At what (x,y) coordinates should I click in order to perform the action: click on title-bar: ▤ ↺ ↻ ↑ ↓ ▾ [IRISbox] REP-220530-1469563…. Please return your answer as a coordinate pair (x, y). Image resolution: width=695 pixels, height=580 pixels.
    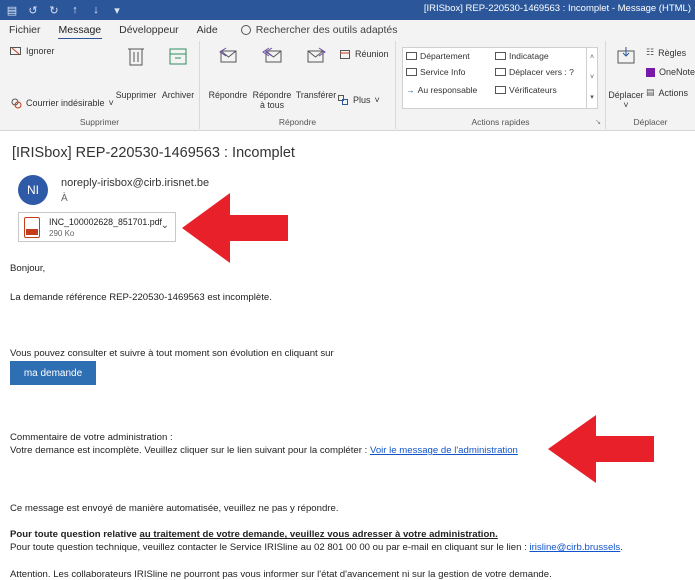
    Looking at the image, I should click on (347, 10).